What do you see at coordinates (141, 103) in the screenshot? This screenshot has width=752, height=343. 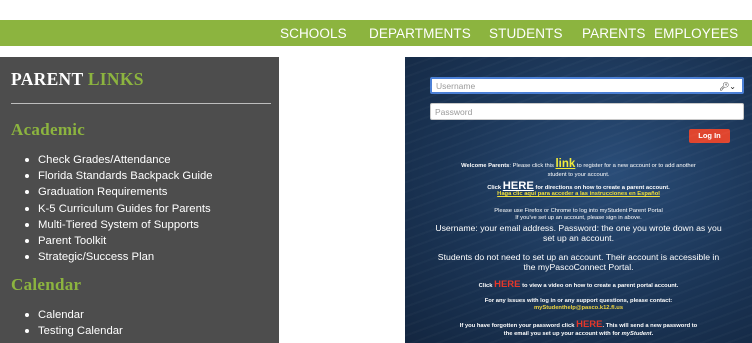 I see `sidebar-divider` at bounding box center [141, 103].